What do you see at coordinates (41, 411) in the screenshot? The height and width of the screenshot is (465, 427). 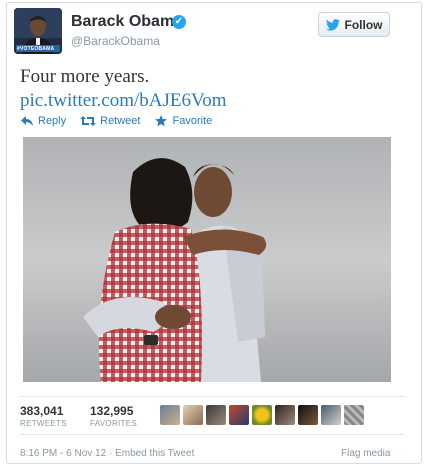 I see `retweets-count: 383,041` at bounding box center [41, 411].